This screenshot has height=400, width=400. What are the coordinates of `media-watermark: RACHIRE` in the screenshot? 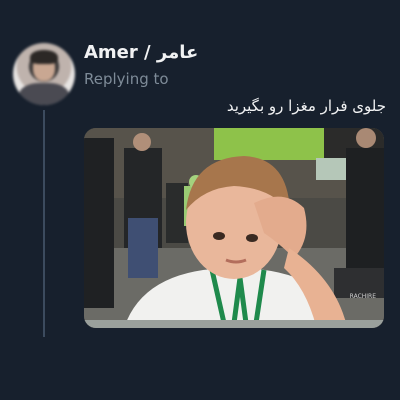 It's located at (363, 296).